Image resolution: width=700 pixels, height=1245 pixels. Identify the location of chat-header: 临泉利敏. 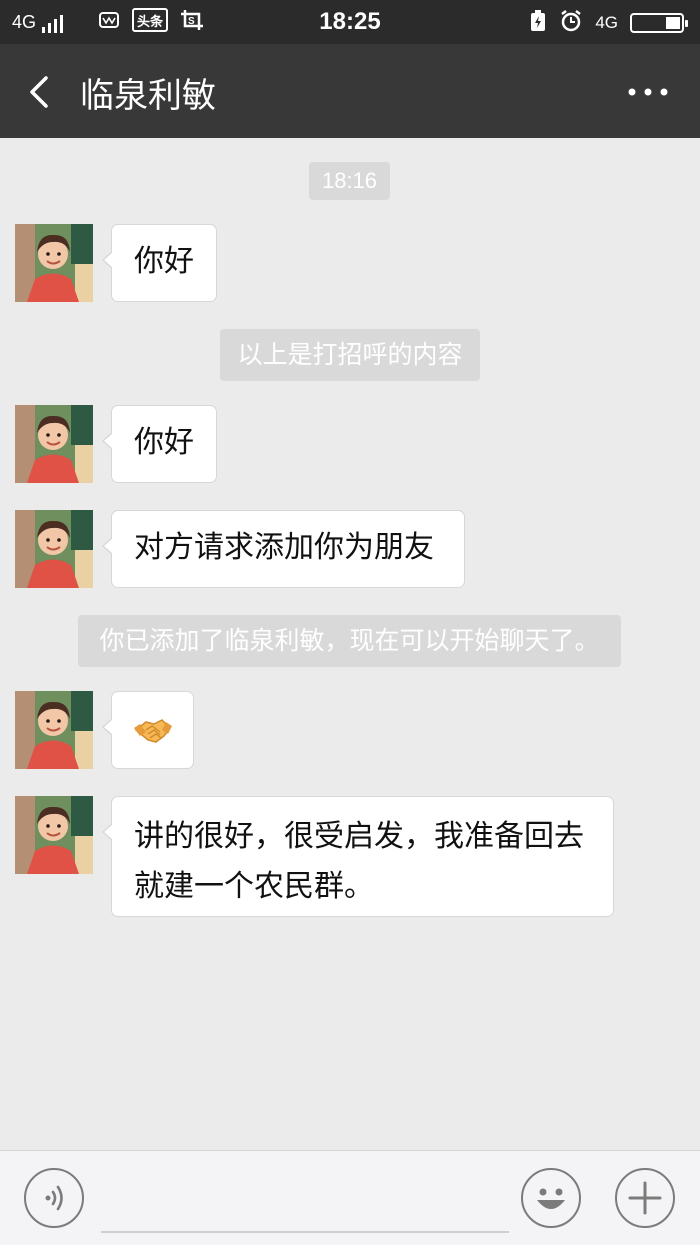
(350, 91).